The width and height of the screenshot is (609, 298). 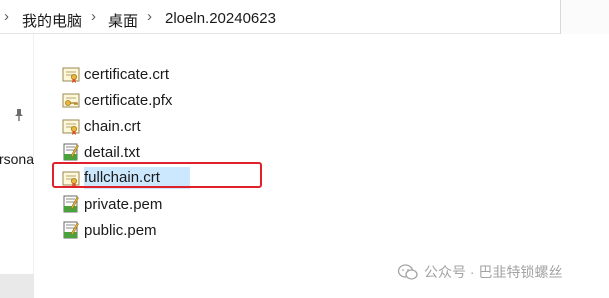 I want to click on watermark-text: 公众号 · 巴韭特锁螺丝, so click(x=493, y=272).